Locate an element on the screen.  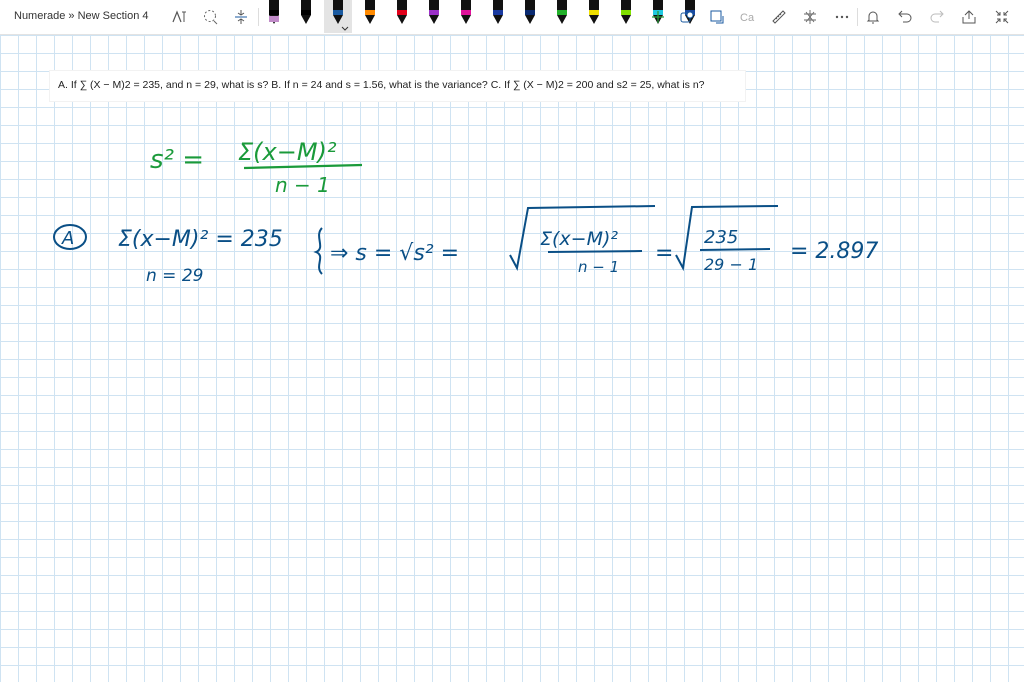
result-value: = 2.897 is located at coordinates (834, 251).